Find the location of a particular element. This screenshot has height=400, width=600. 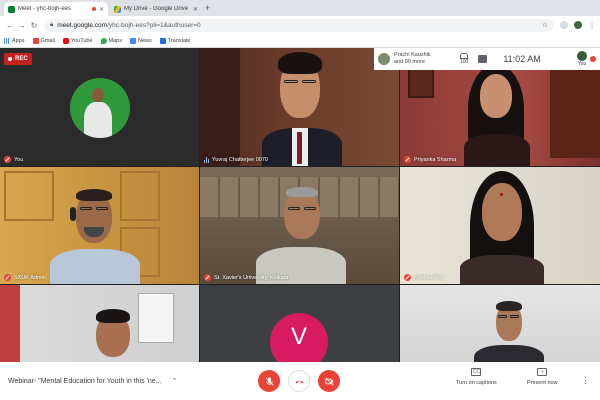

forward-icon: → is located at coordinates (22, 25).